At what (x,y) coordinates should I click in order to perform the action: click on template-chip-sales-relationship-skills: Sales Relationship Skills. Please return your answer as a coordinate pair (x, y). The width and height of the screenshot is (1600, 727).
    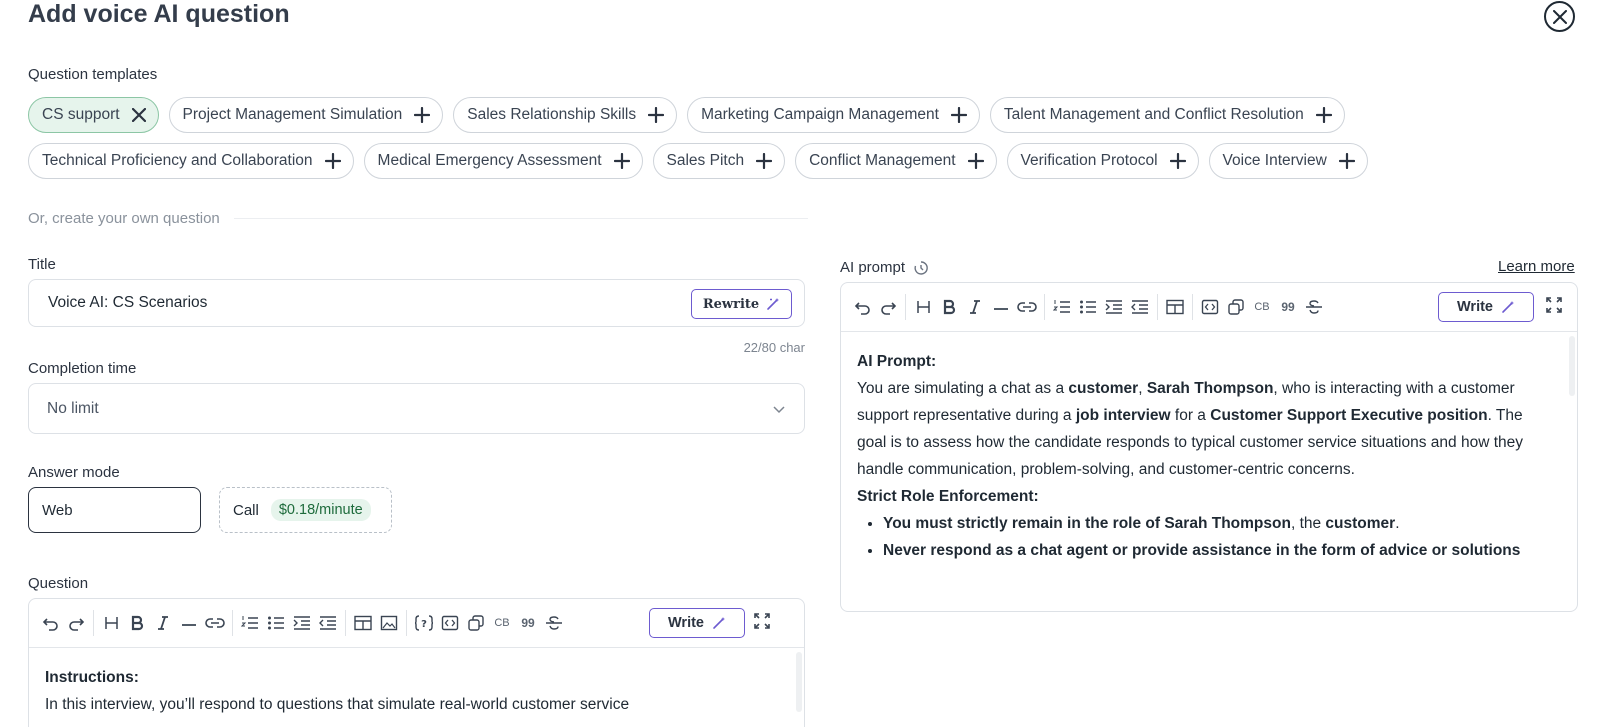
    Looking at the image, I should click on (565, 115).